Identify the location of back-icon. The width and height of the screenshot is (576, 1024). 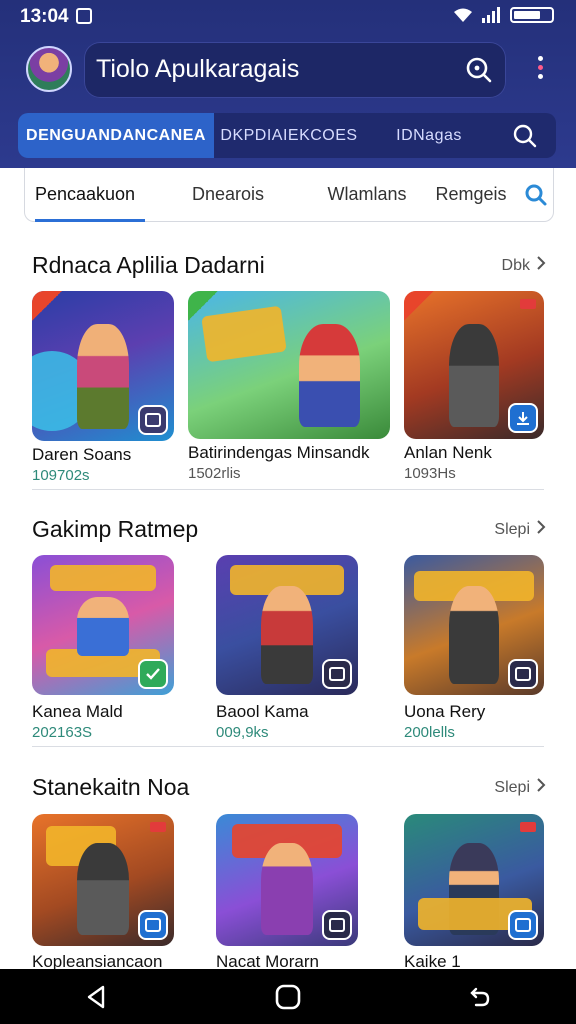
(96, 997).